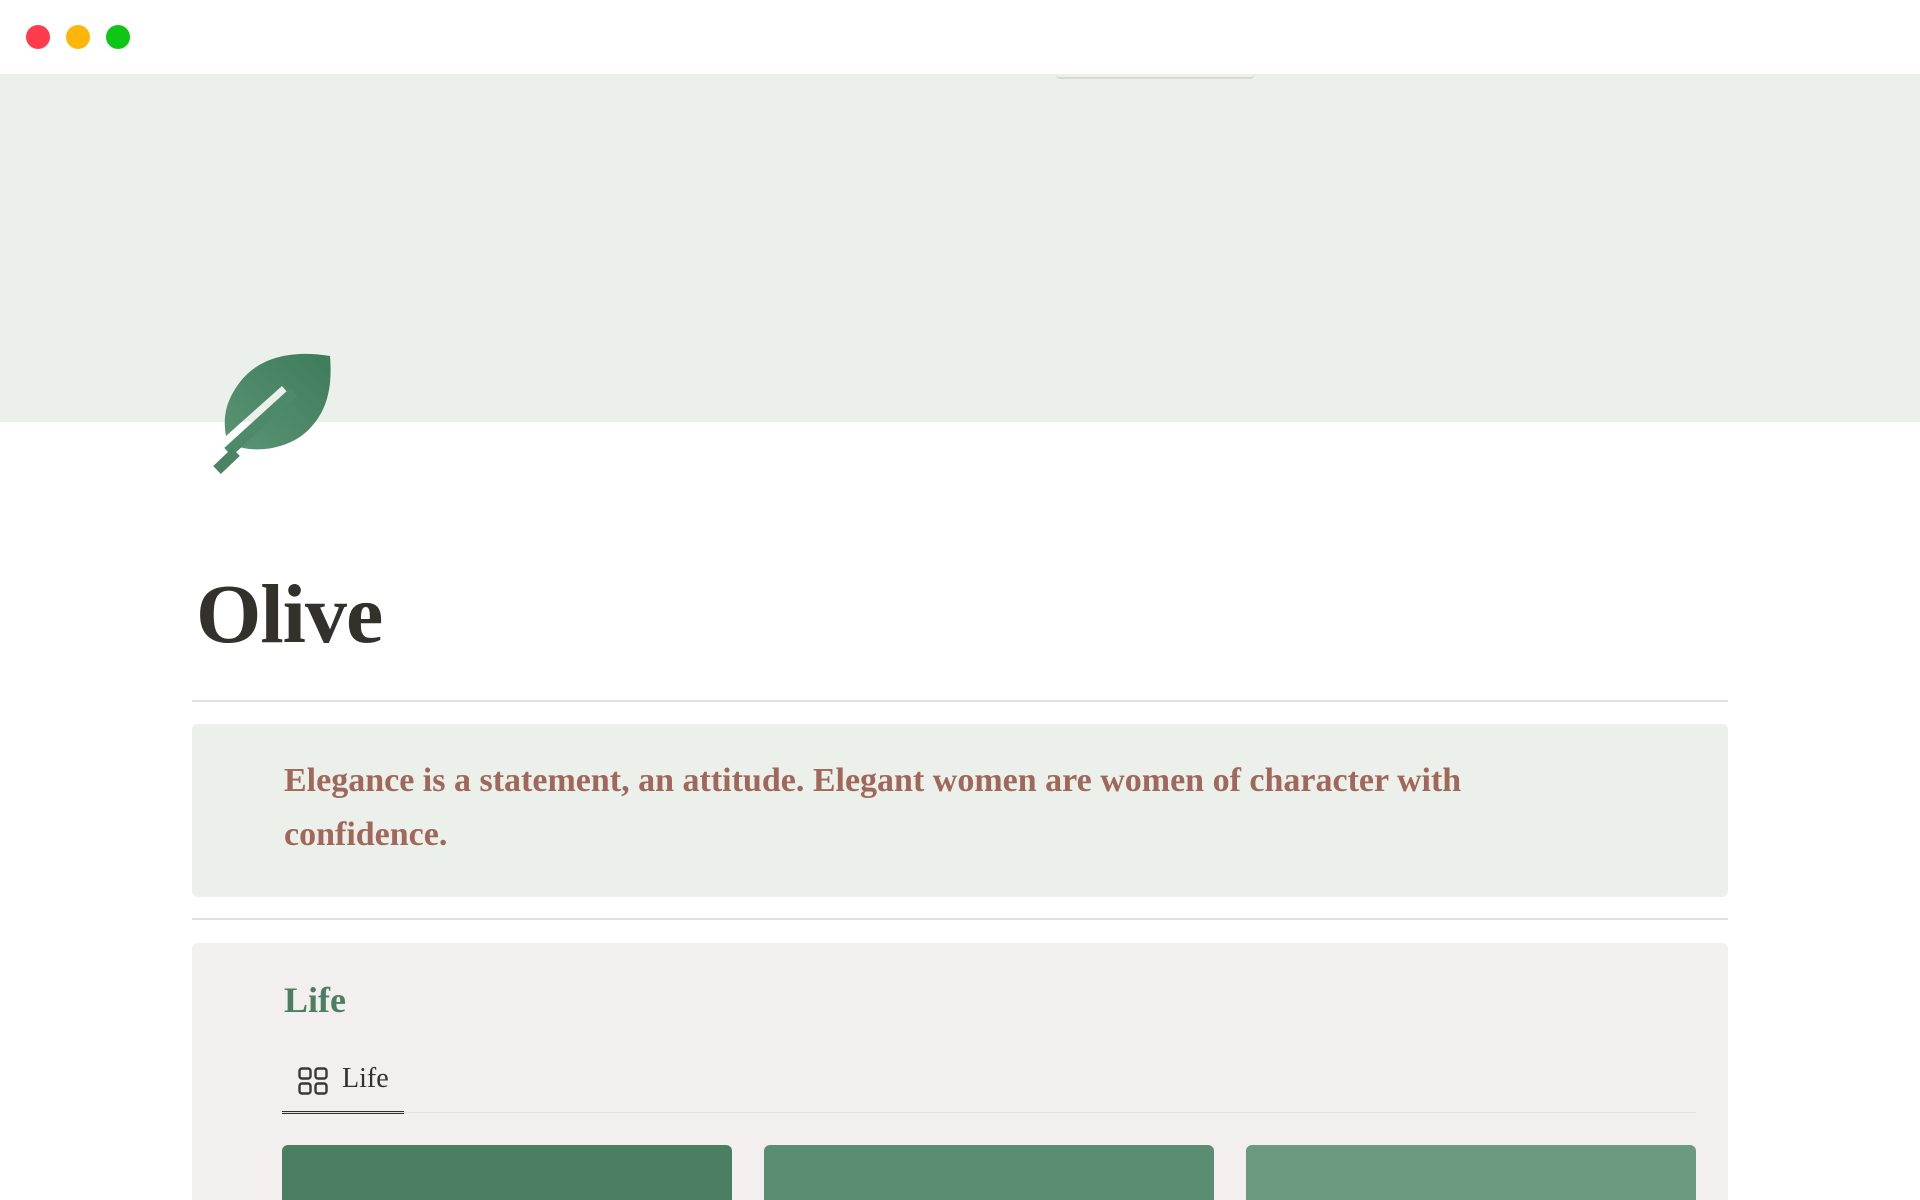  What do you see at coordinates (313, 1081) in the screenshot?
I see `gallery-view-icon` at bounding box center [313, 1081].